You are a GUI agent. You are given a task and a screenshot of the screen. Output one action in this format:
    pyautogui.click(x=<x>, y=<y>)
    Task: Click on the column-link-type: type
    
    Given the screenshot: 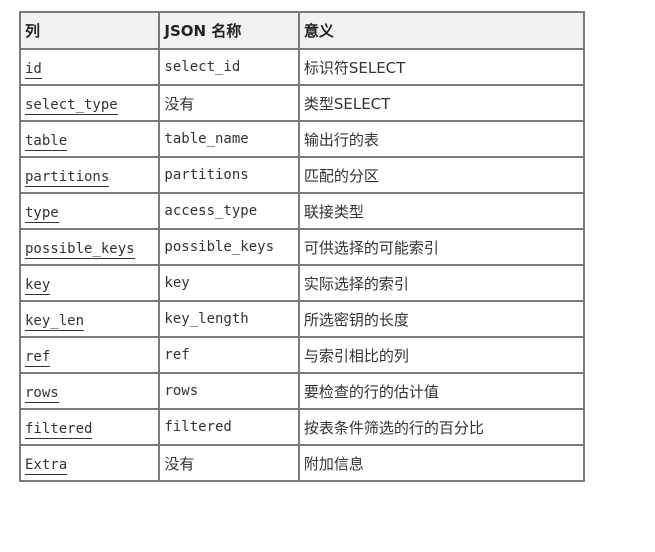 What is the action you would take?
    pyautogui.click(x=42, y=213)
    